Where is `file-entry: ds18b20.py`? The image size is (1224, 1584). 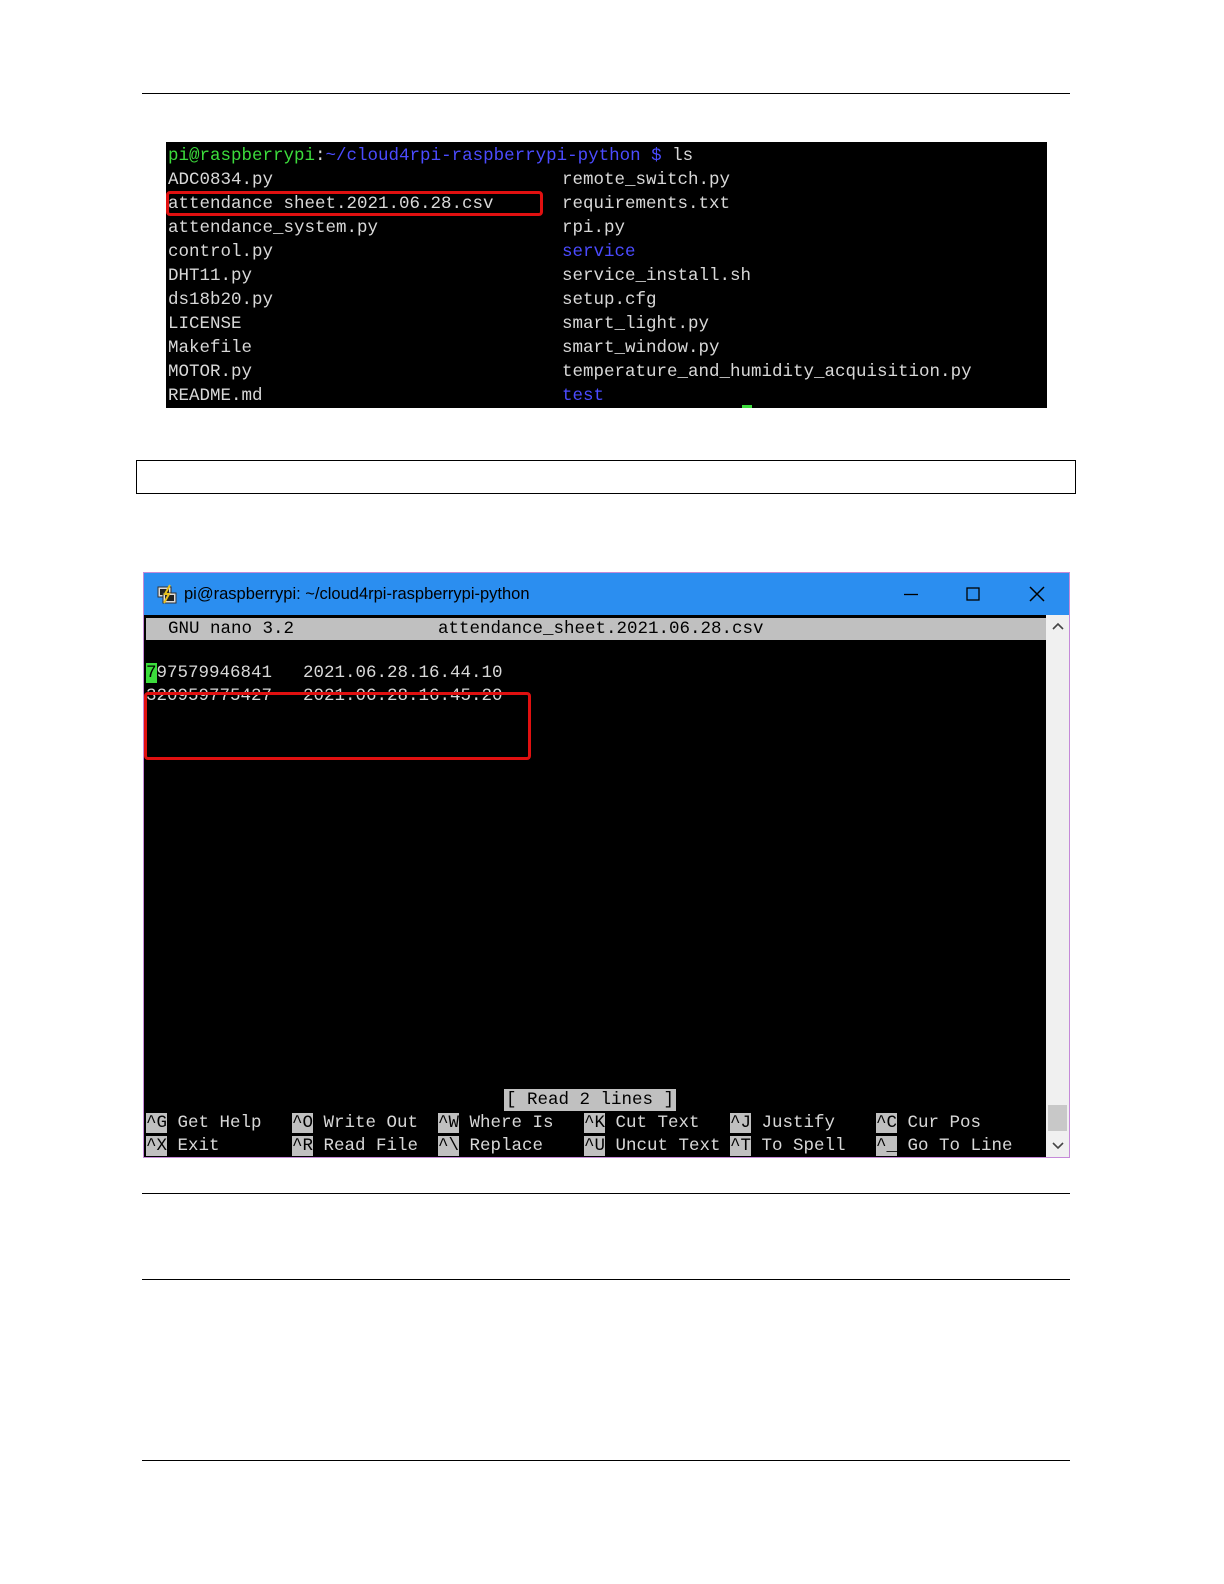
file-entry: ds18b20.py is located at coordinates (221, 300).